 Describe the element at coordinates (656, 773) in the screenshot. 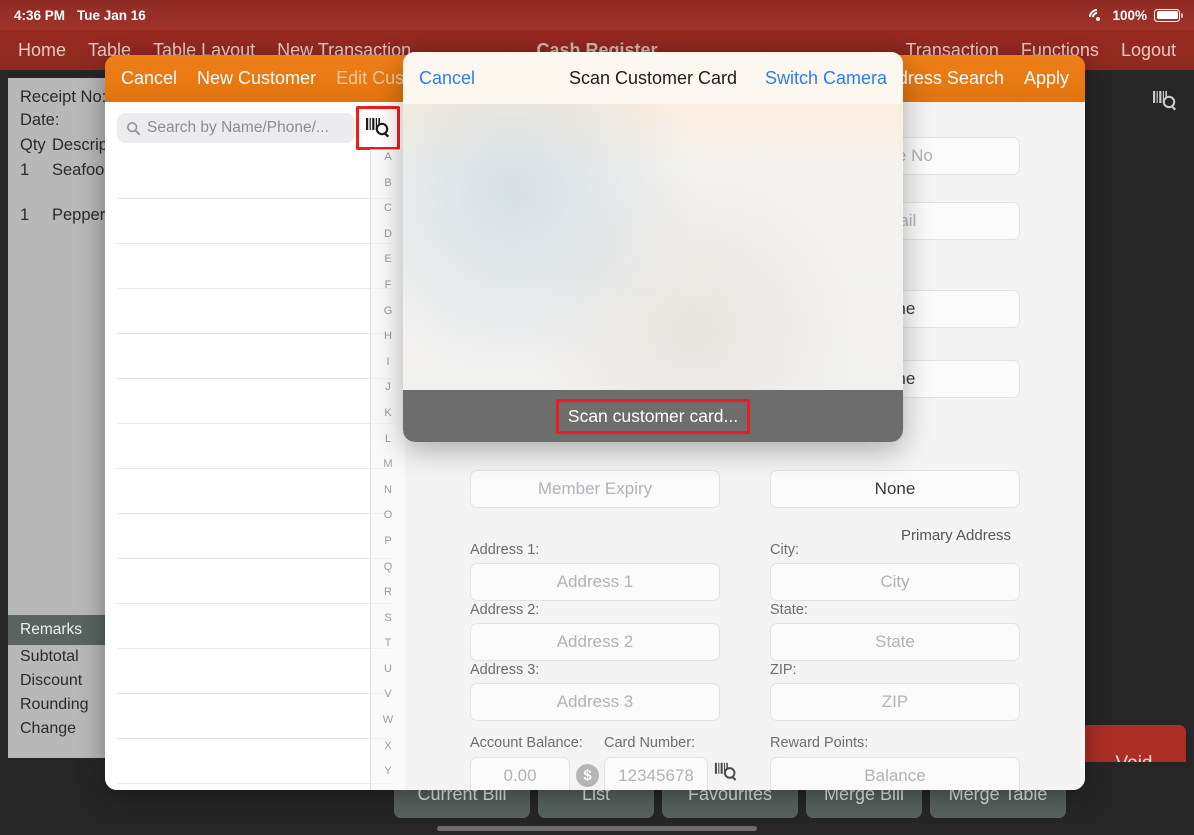

I see `card-number-field: 12345678` at that location.